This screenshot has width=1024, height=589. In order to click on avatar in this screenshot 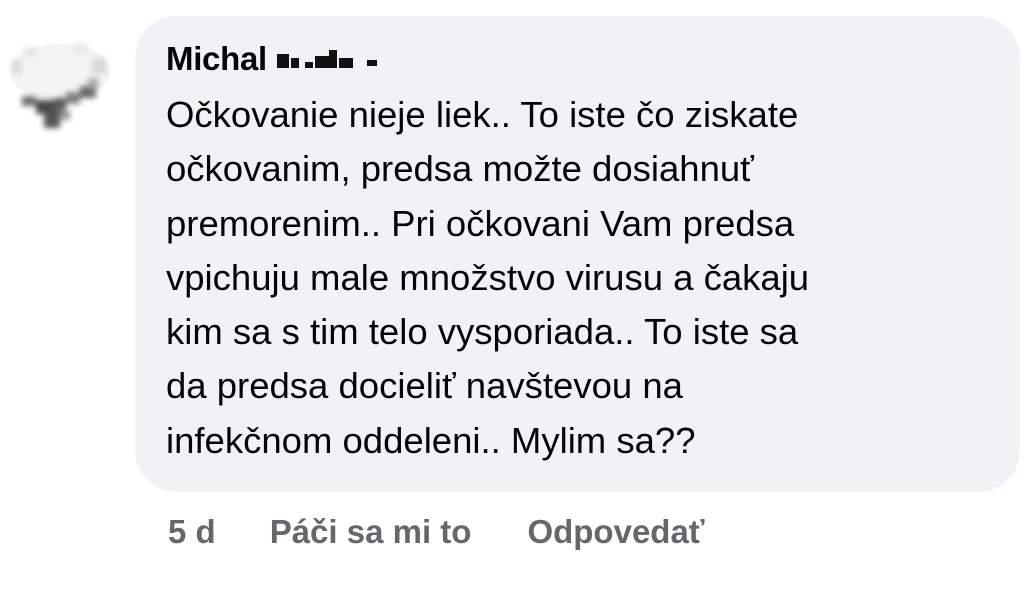, I will do `click(60, 87)`.